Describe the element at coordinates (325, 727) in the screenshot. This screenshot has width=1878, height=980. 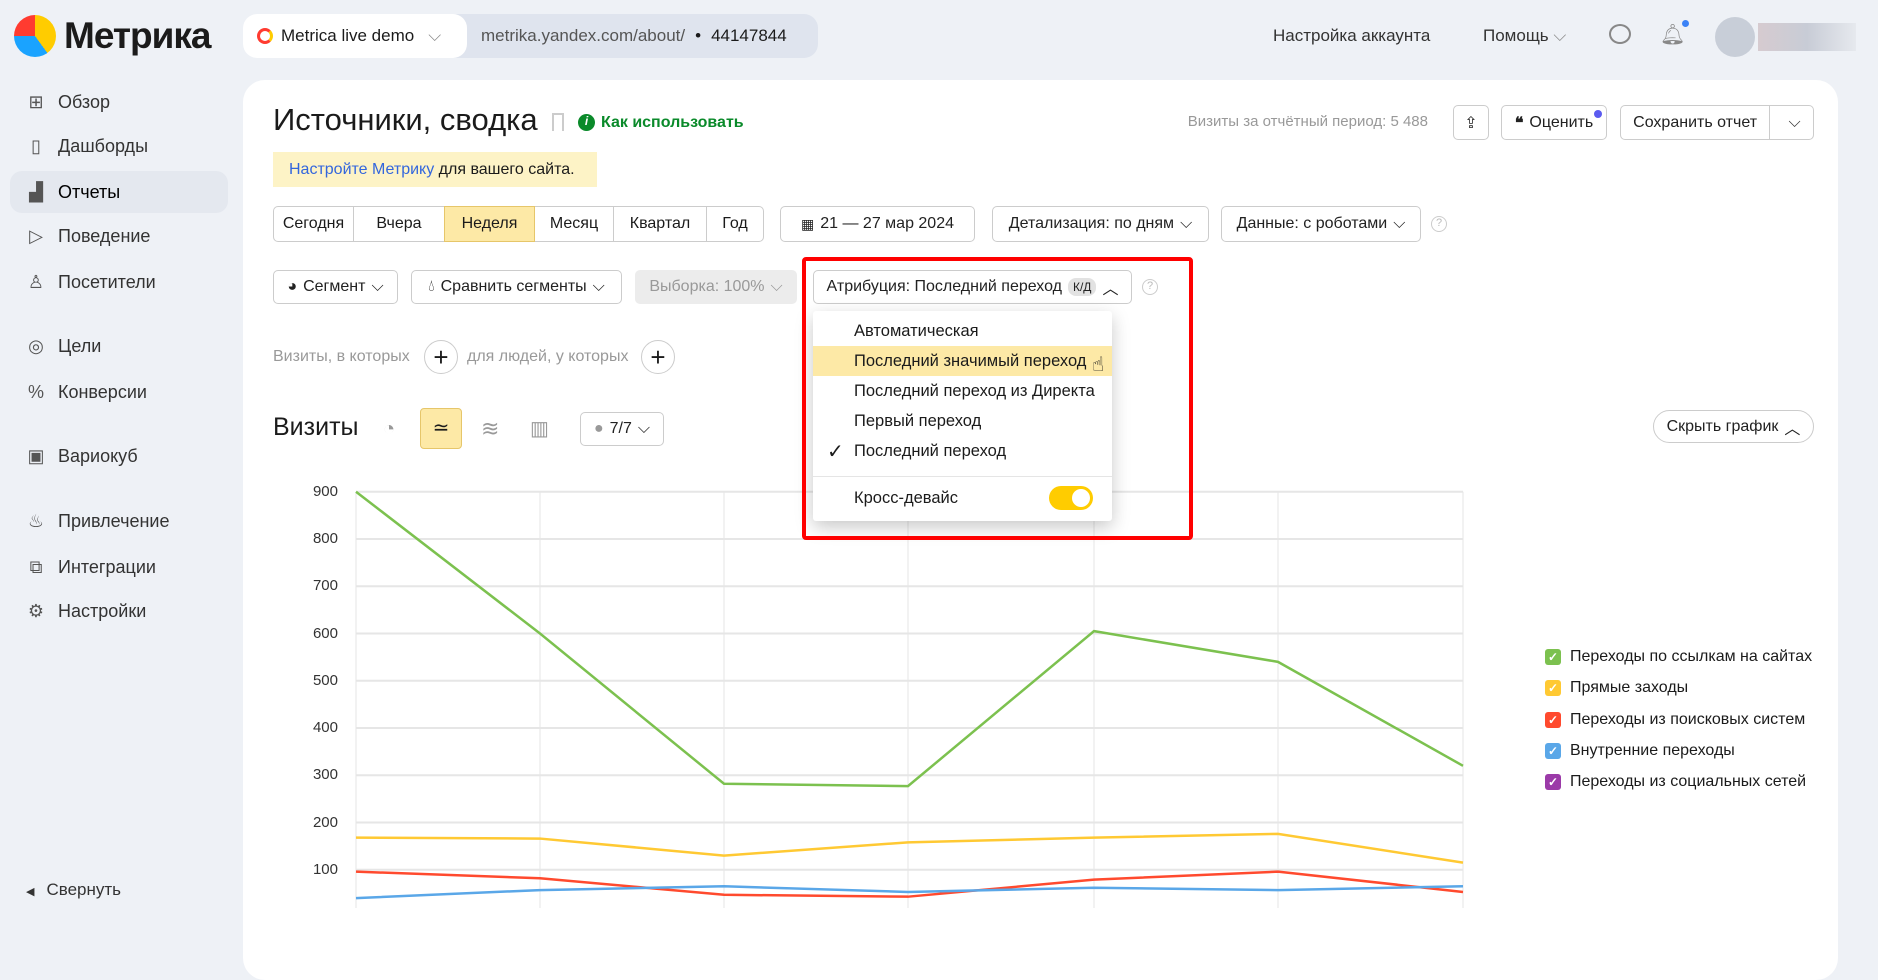
I see `y-tick-label: 400` at that location.